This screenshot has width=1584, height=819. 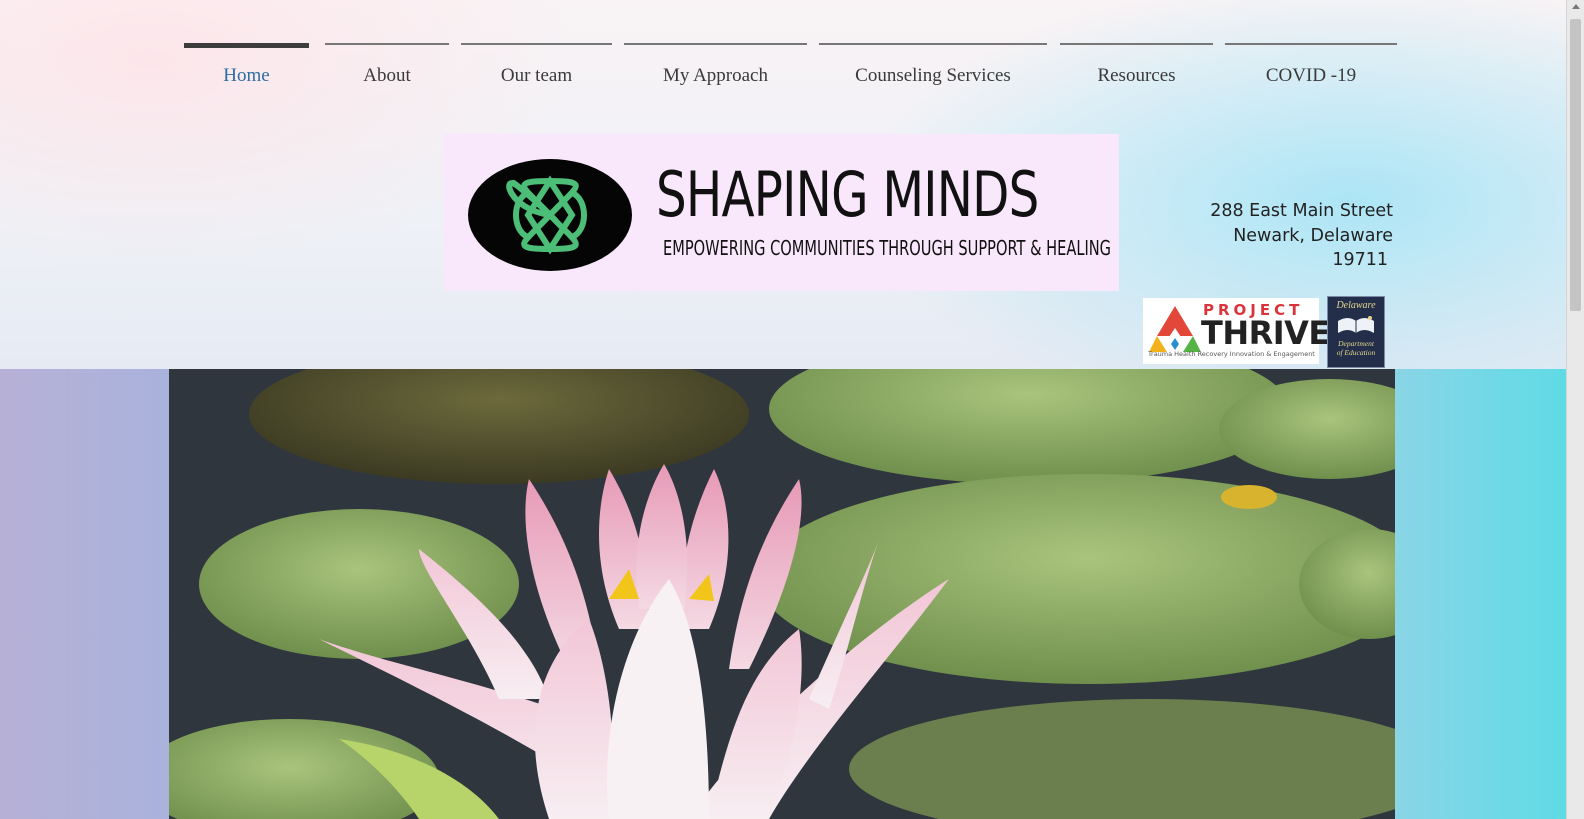 I want to click on doe-department-text: Department of Education, so click(x=1356, y=348).